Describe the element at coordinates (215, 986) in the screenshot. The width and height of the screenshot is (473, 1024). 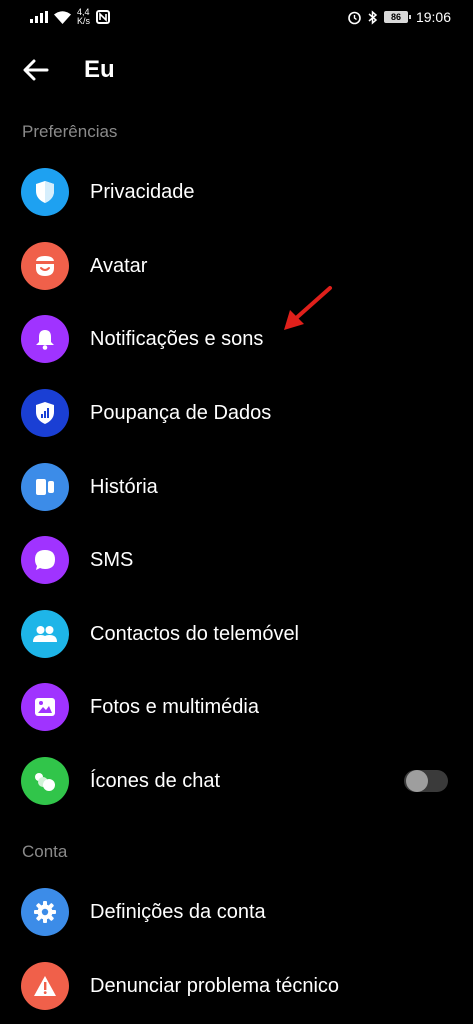
I see `menu-label: Denunciar problema técnico` at that location.